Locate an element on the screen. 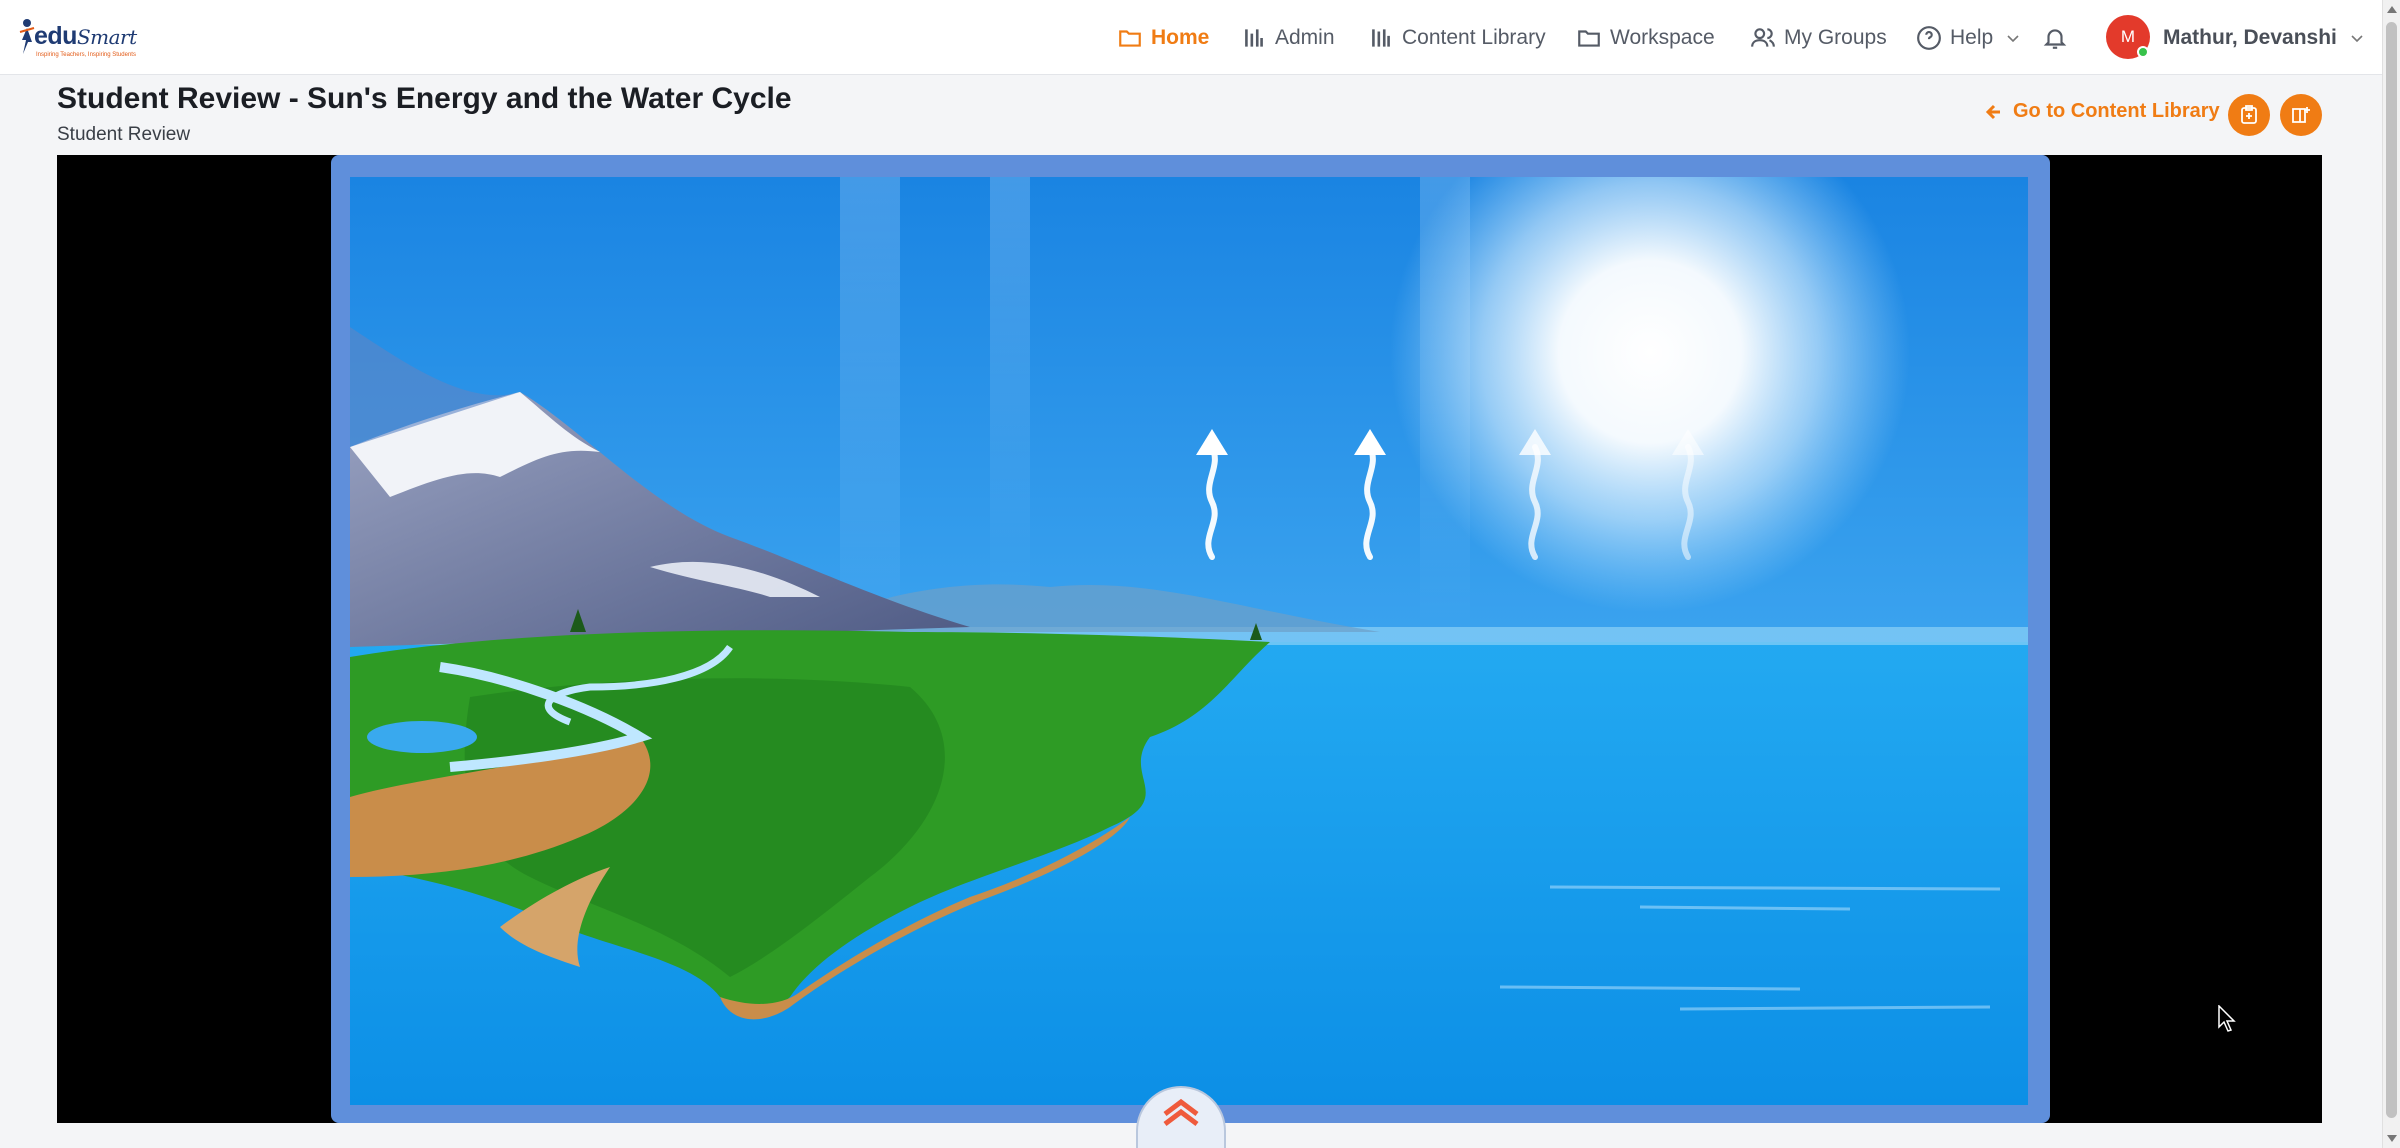 This screenshot has width=2400, height=1148. page-scrollbar is located at coordinates (2391, 574).